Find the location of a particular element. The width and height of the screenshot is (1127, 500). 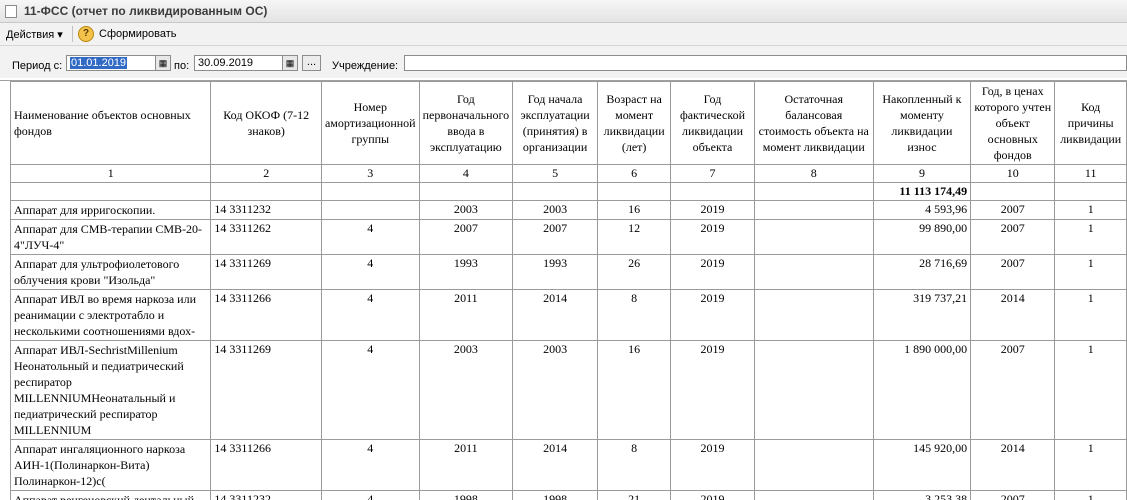

cell-wear: 28 716,69 is located at coordinates (921, 272).